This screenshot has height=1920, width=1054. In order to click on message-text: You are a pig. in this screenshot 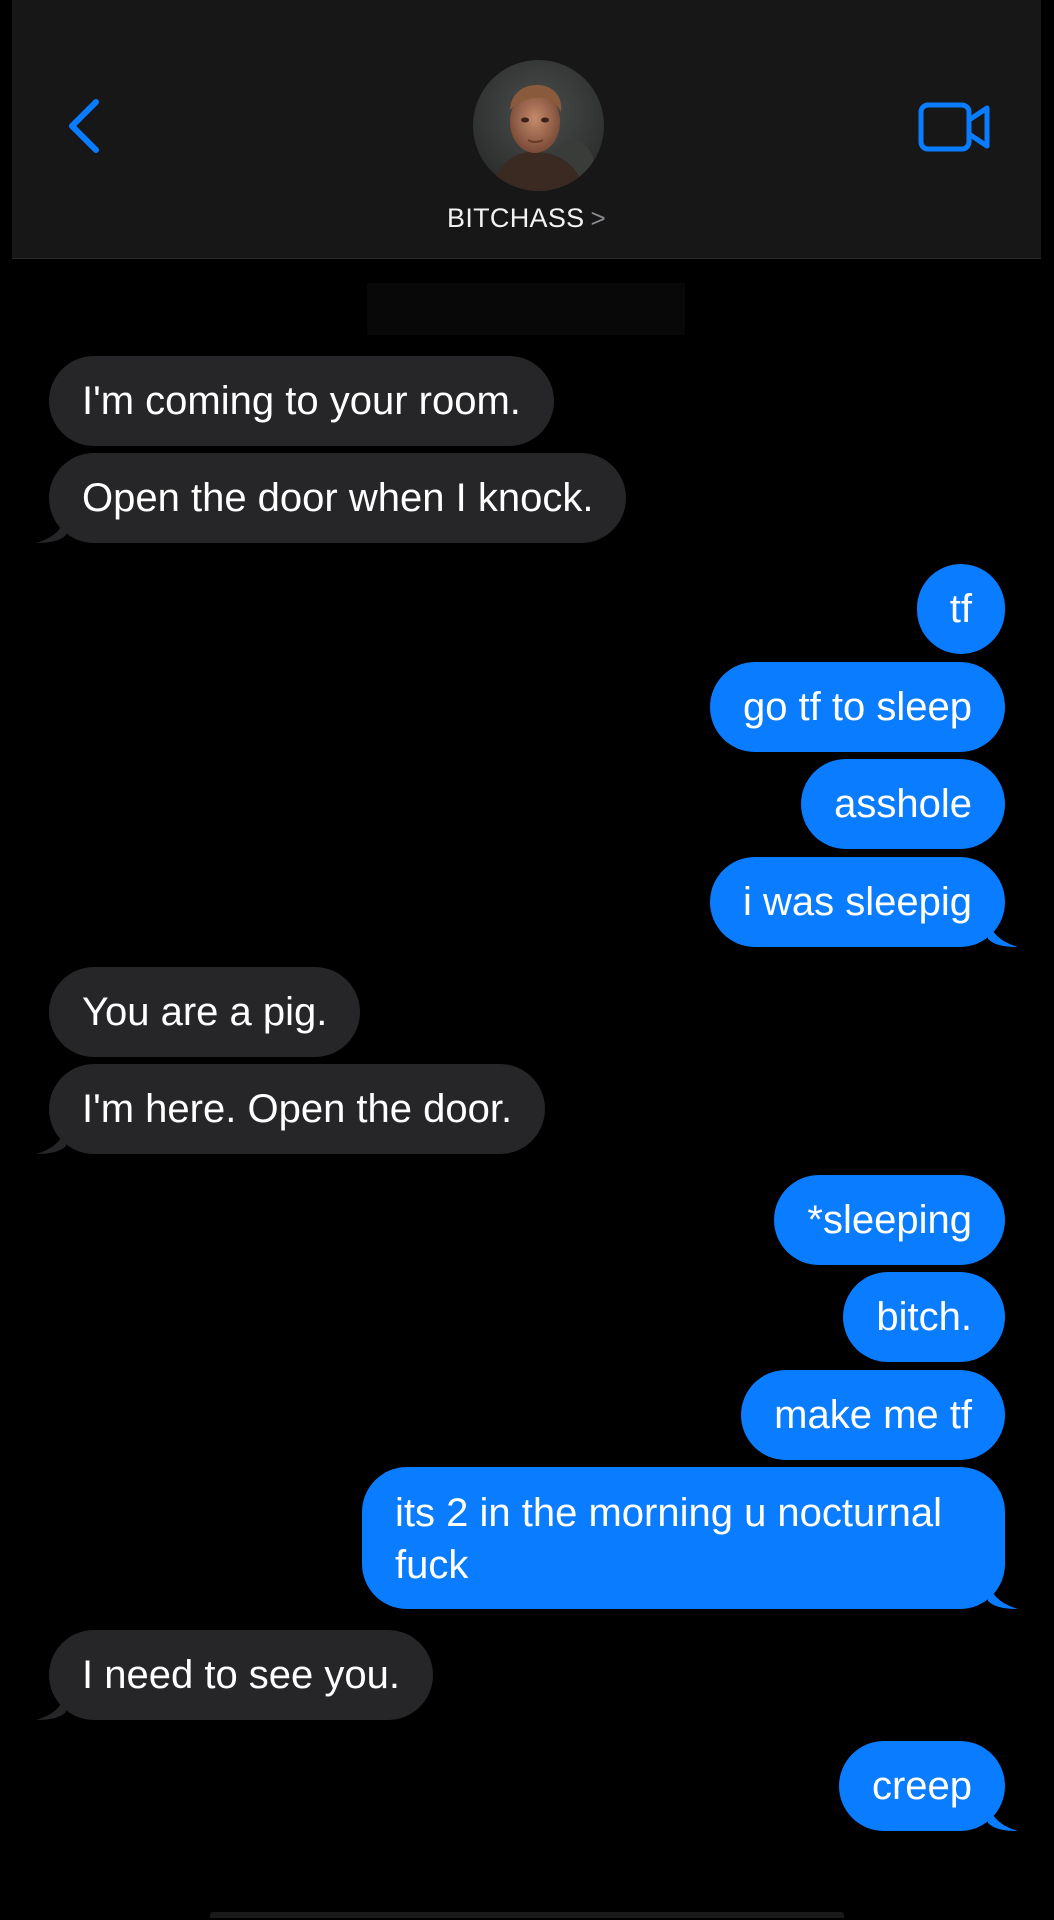, I will do `click(205, 1012)`.